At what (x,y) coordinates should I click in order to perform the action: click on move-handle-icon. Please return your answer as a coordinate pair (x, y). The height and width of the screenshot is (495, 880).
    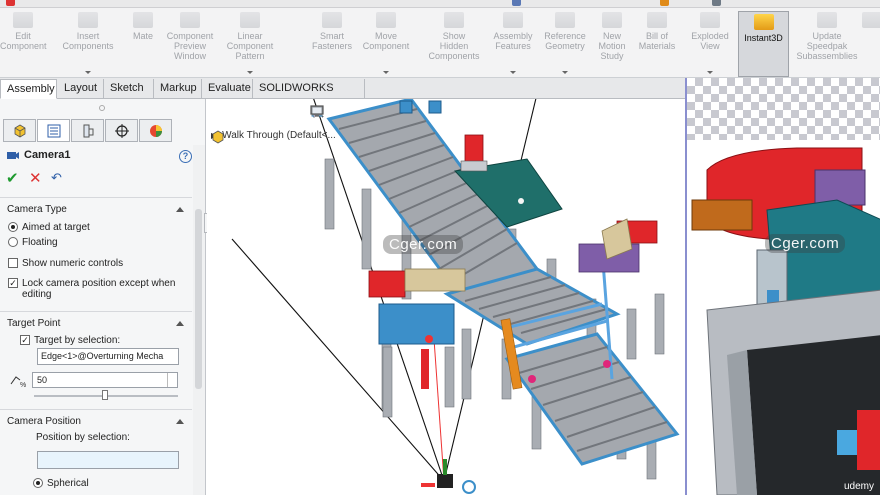
    Looking at the image, I should click on (469, 487).